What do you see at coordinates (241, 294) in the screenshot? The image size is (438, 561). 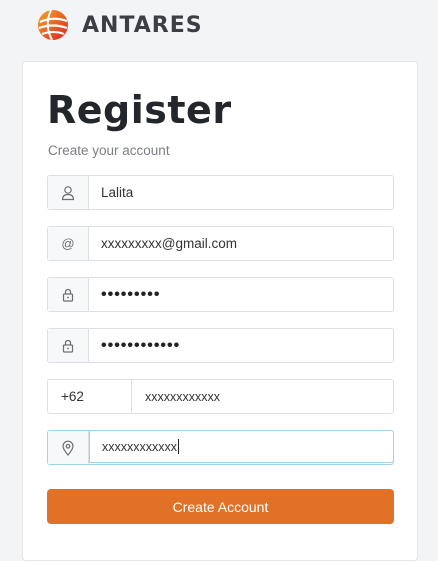 I see `password-input: •••••••••` at bounding box center [241, 294].